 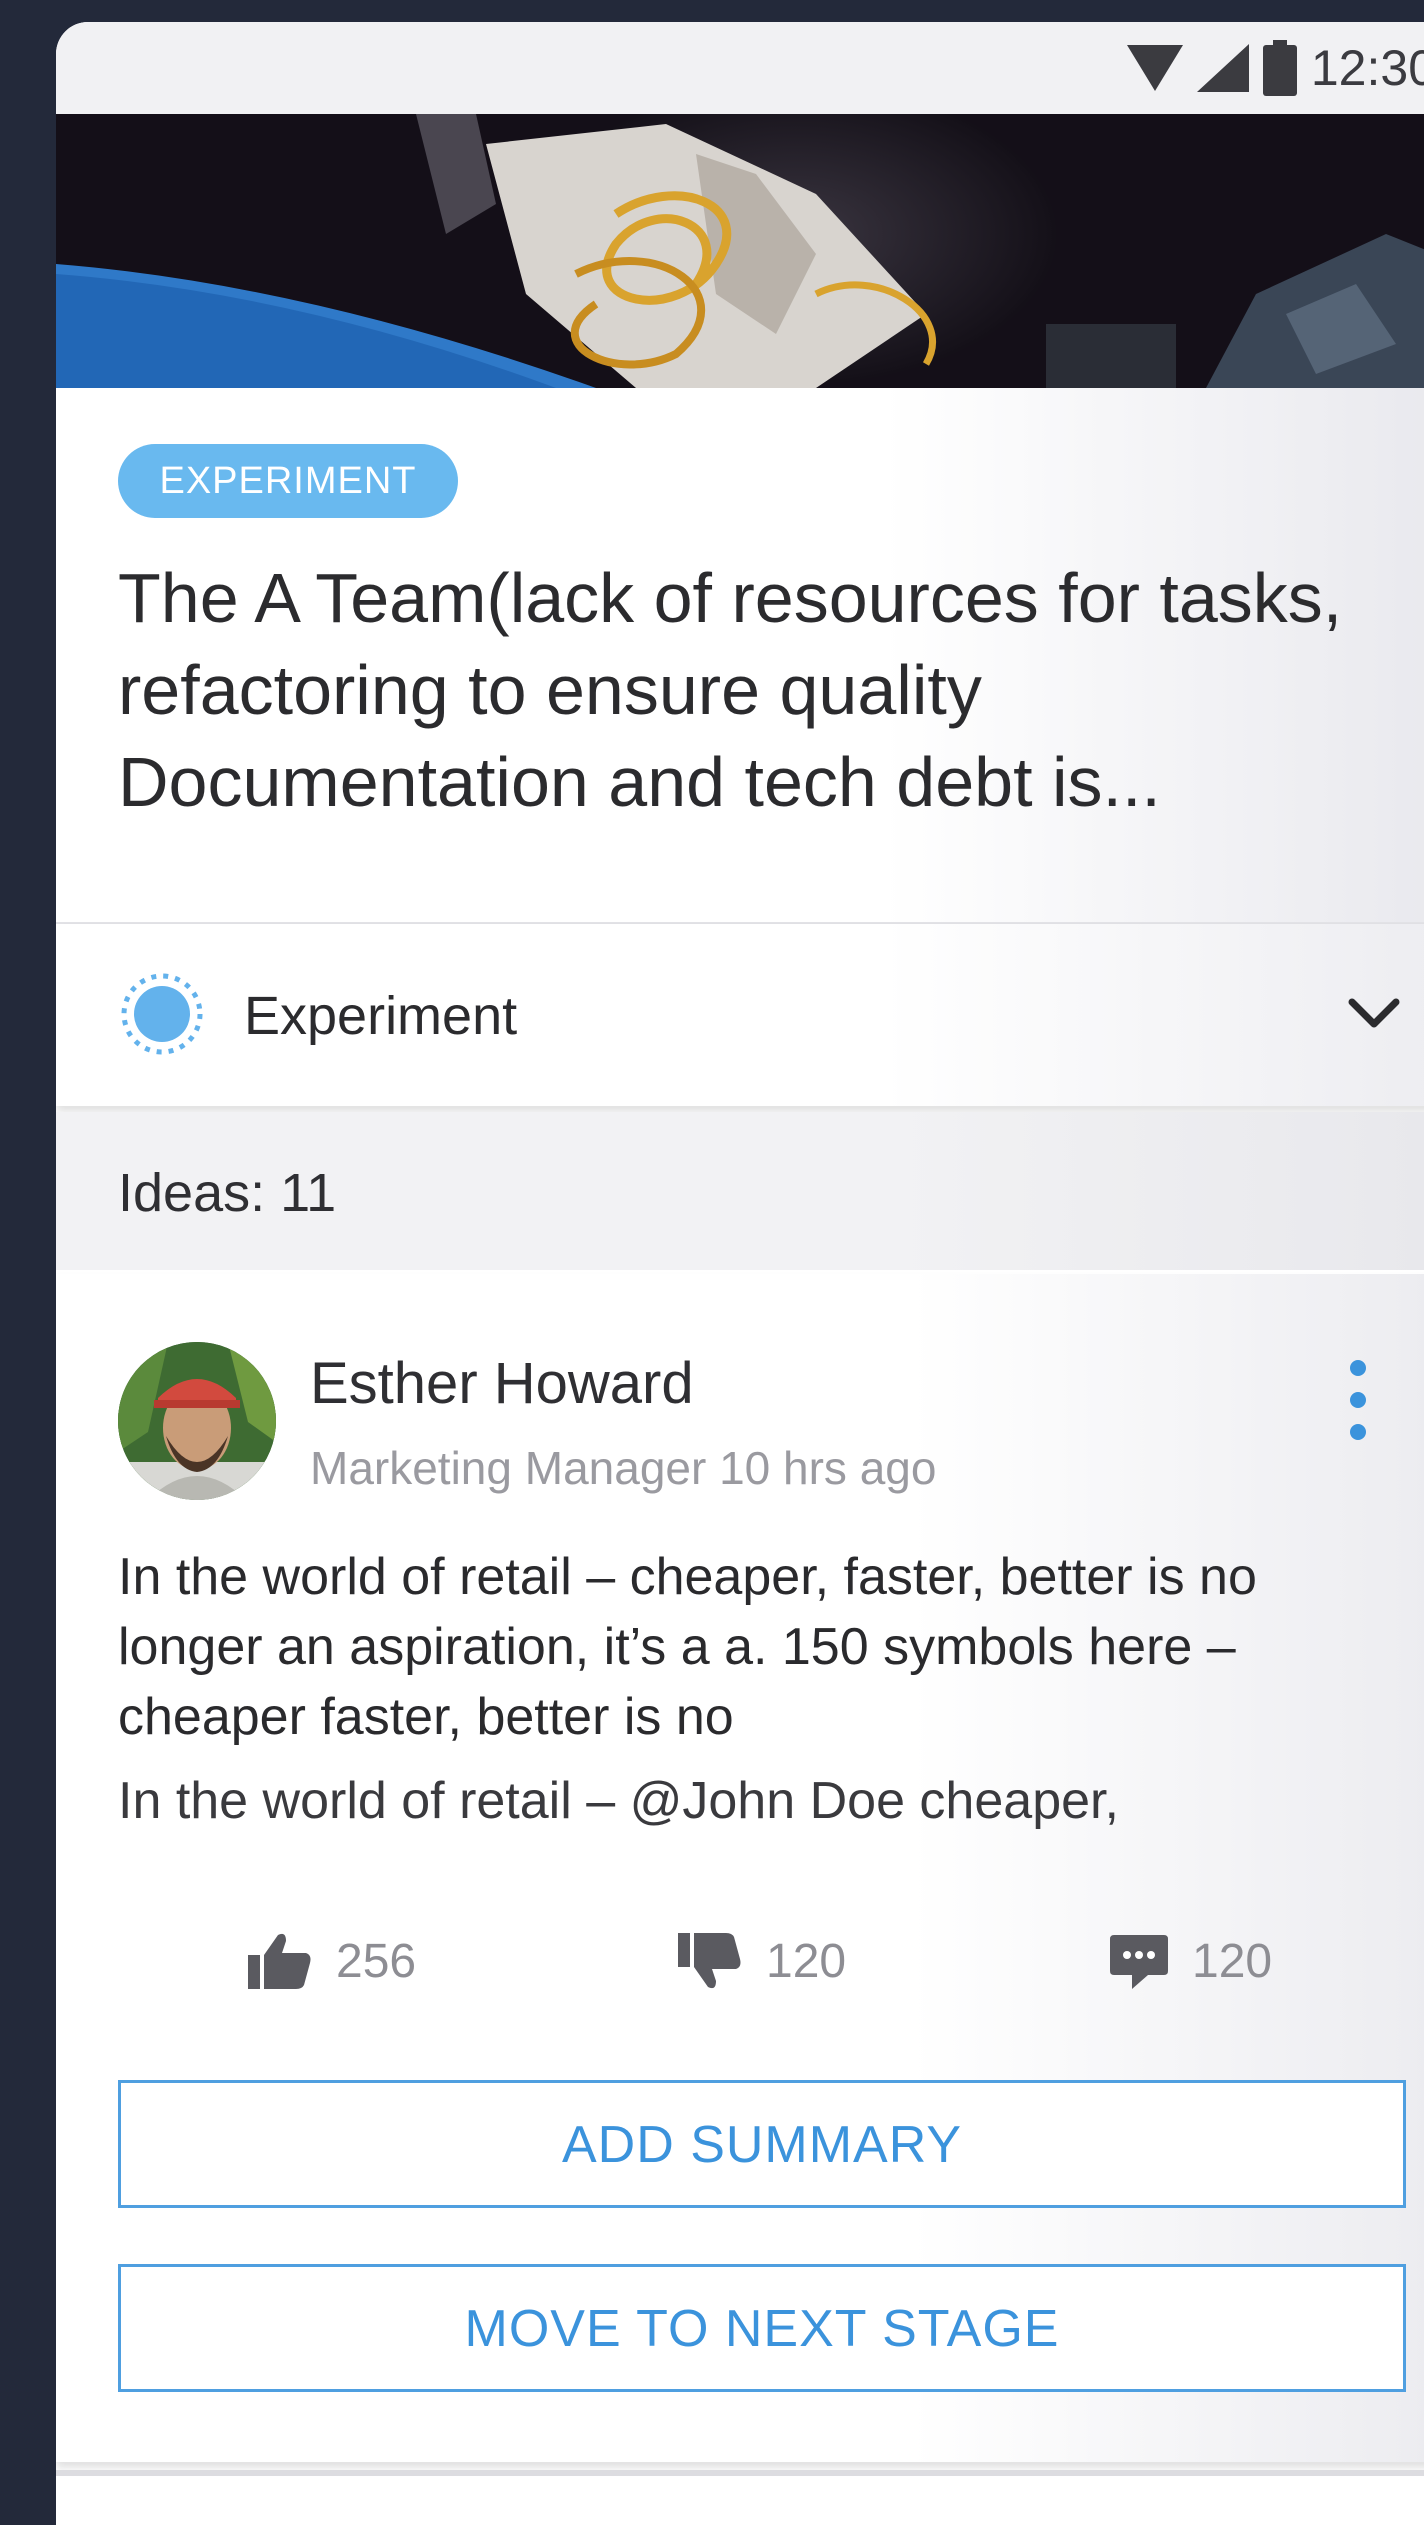 I want to click on category-chip: EXPERIMENT, so click(x=288, y=481).